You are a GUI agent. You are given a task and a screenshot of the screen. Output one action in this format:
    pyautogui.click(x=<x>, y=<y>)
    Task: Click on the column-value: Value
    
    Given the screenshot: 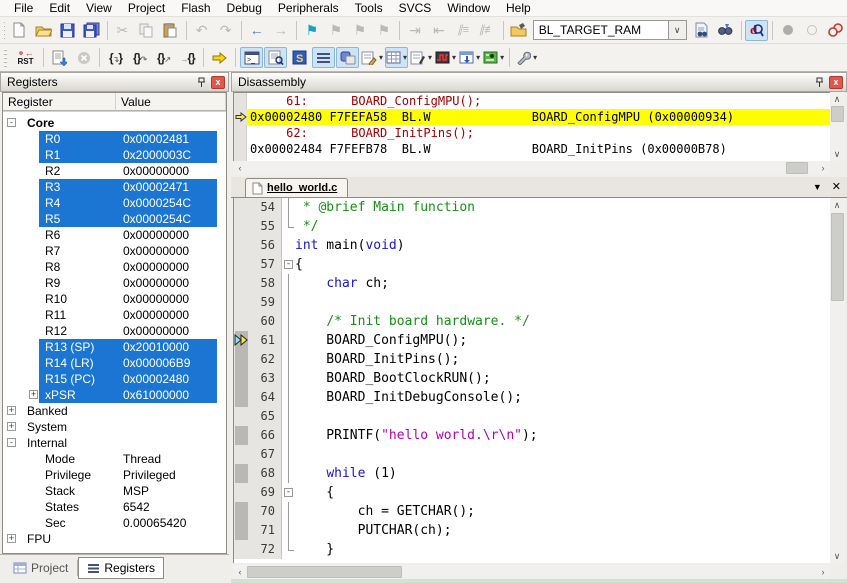 What is the action you would take?
    pyautogui.click(x=171, y=102)
    